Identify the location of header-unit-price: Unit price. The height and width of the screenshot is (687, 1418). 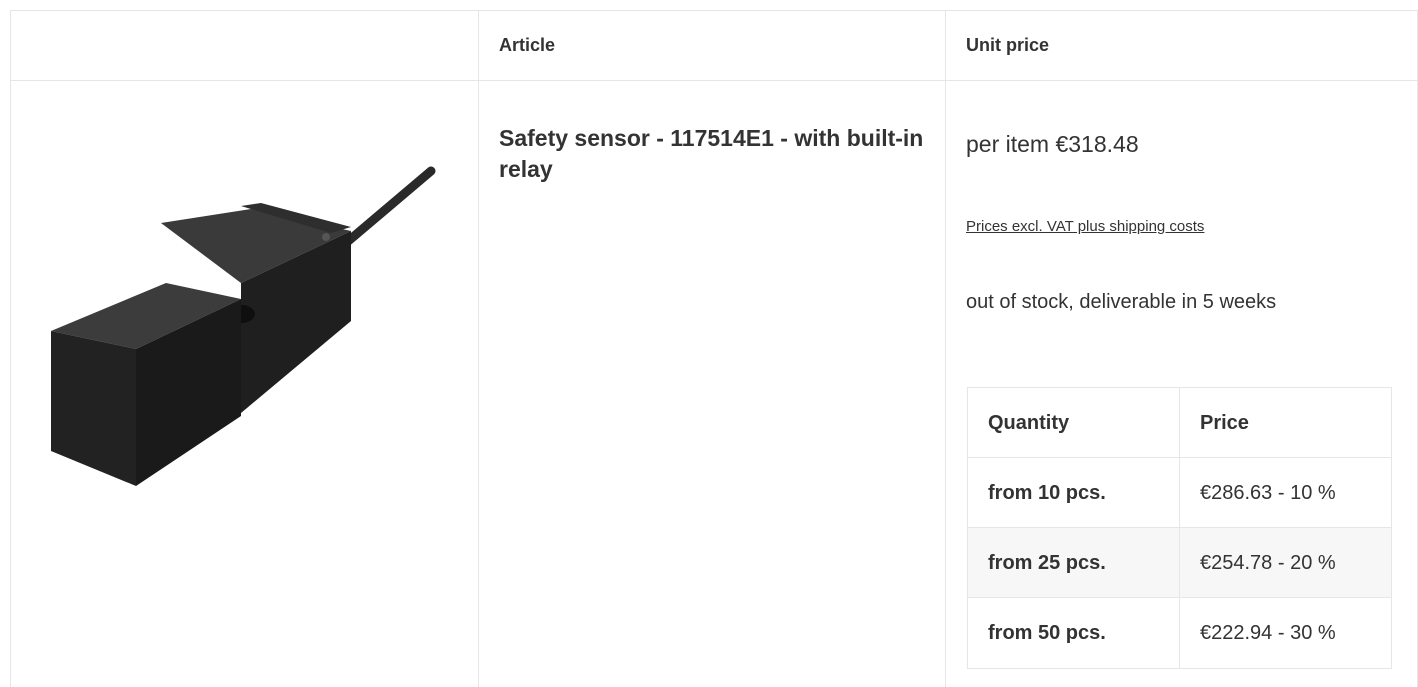
(1008, 45).